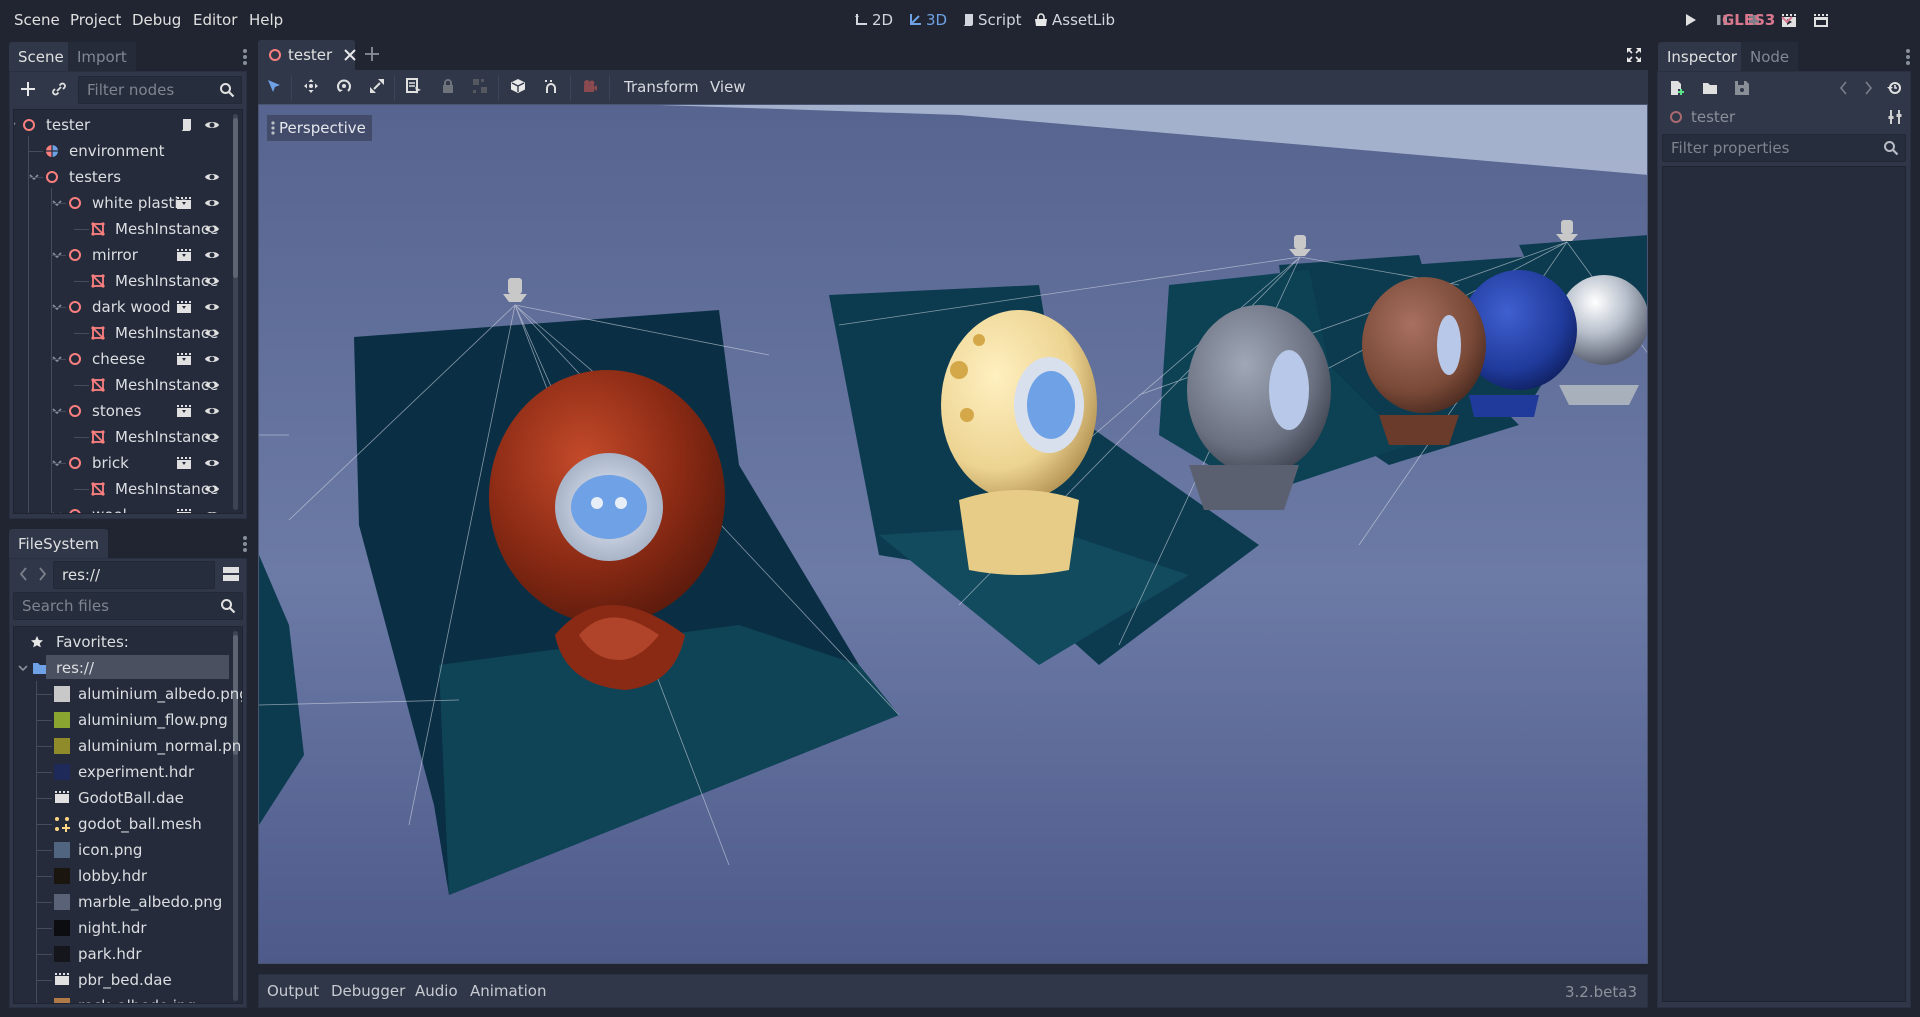  I want to click on file-item: pbr_bed.dae, so click(122, 980).